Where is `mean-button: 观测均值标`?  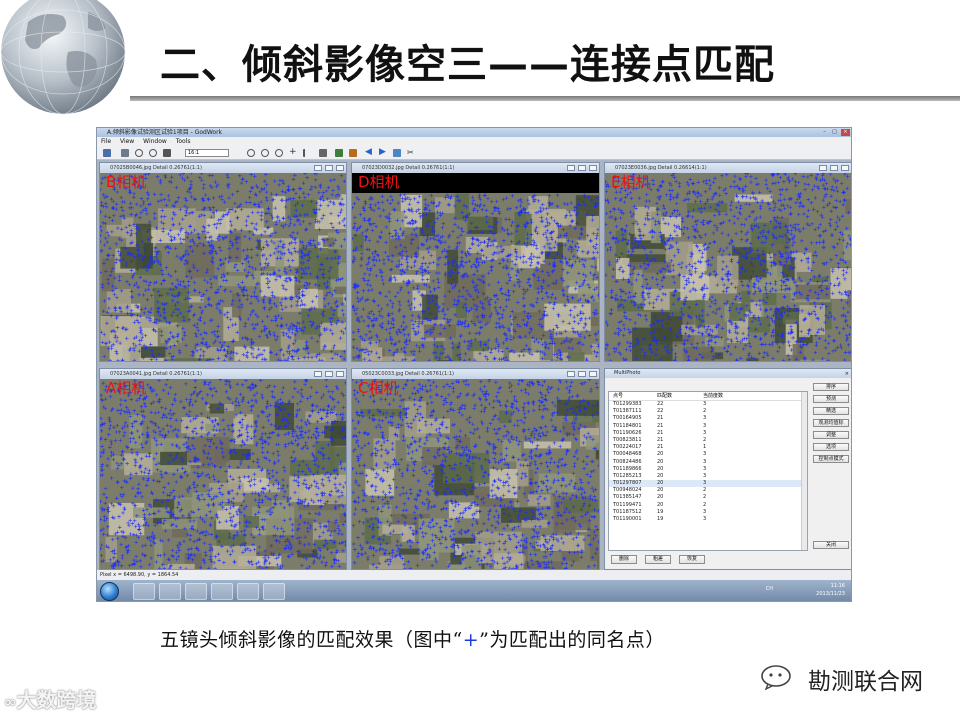 mean-button: 观测均值标 is located at coordinates (831, 423).